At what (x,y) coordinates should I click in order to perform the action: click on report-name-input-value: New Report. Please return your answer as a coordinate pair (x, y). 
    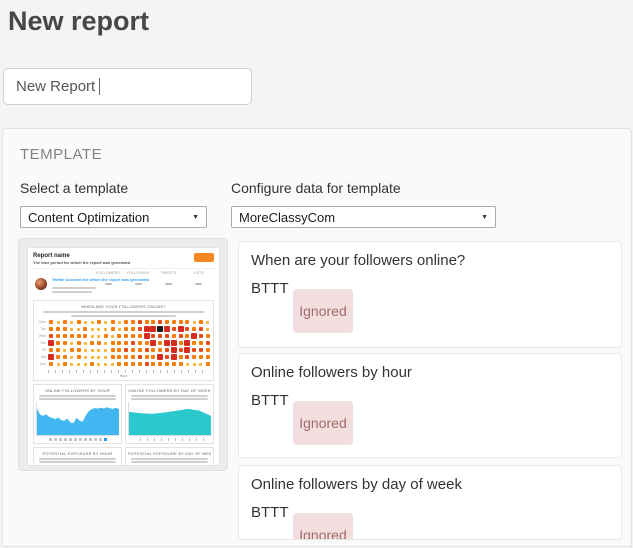
    Looking at the image, I should click on (56, 86).